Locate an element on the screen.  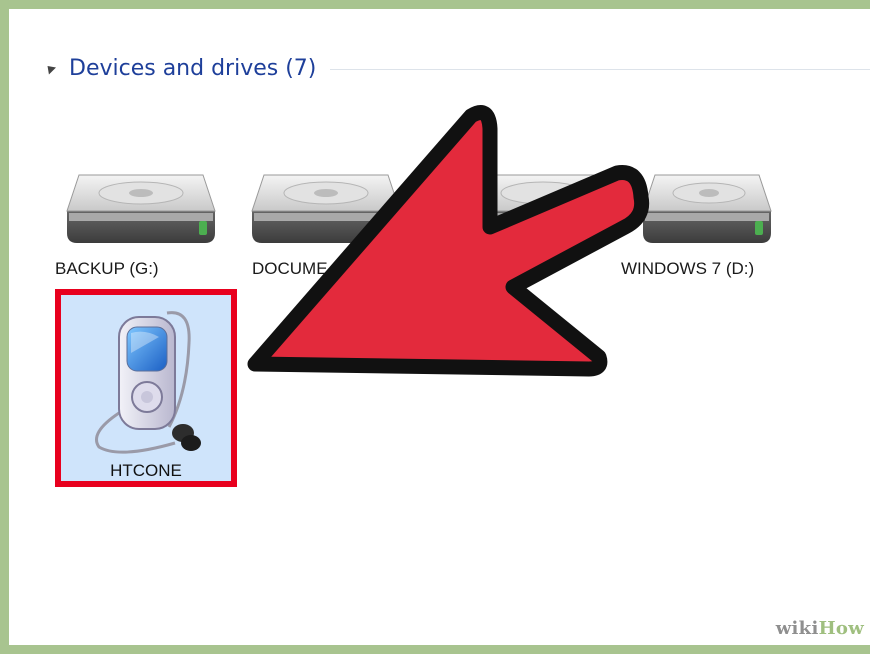
wikihow-watermark: wikiHow is located at coordinates (820, 628).